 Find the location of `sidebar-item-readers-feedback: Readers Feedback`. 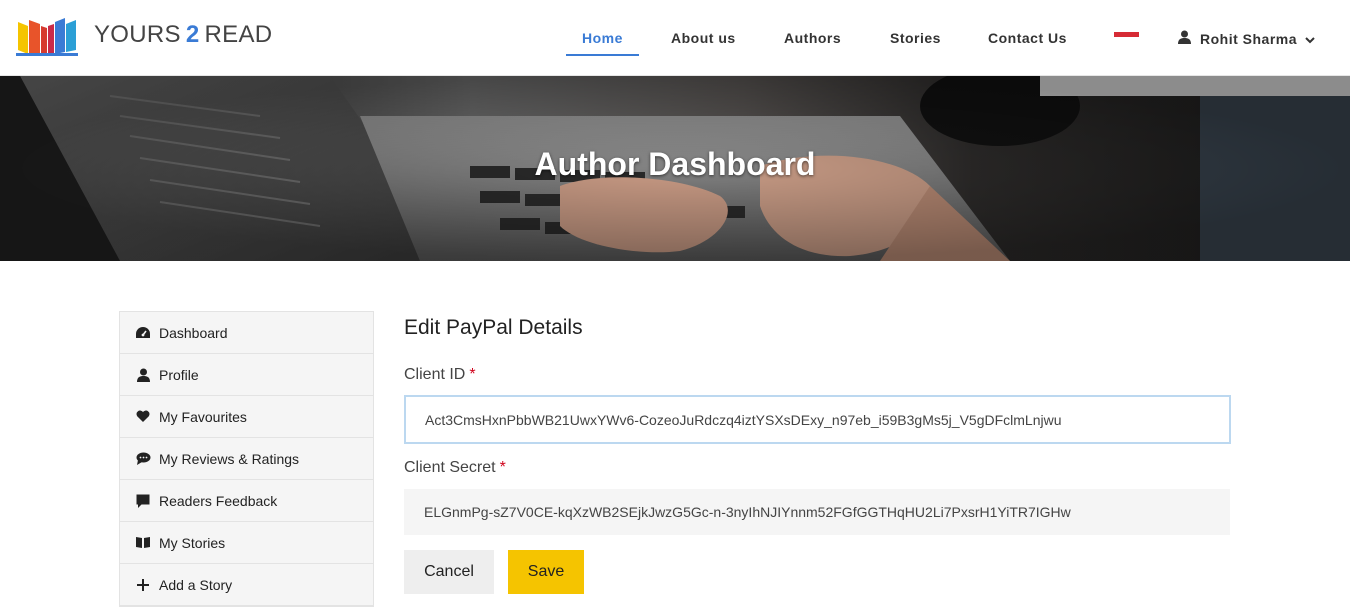

sidebar-item-readers-feedback: Readers Feedback is located at coordinates (246, 501).